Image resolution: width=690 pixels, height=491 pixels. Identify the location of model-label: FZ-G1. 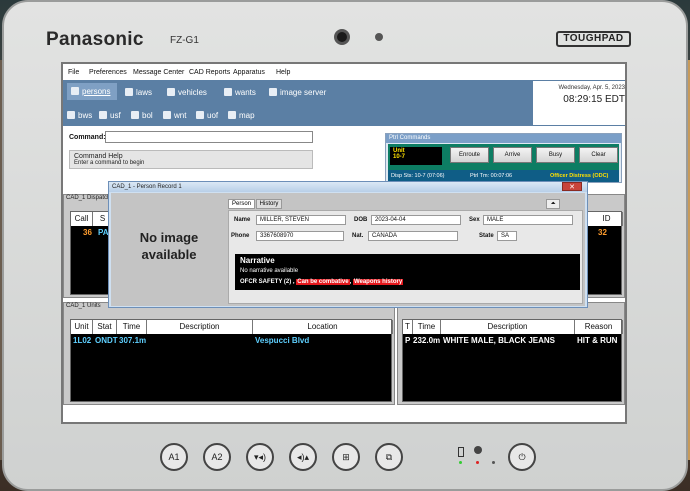
(184, 40).